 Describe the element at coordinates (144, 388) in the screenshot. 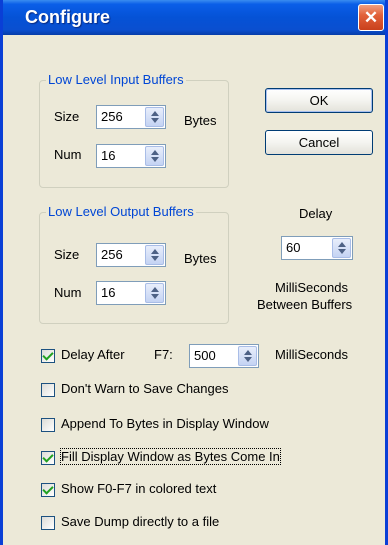

I see `dont-warn-label: Don't Warn to Save Changes` at that location.